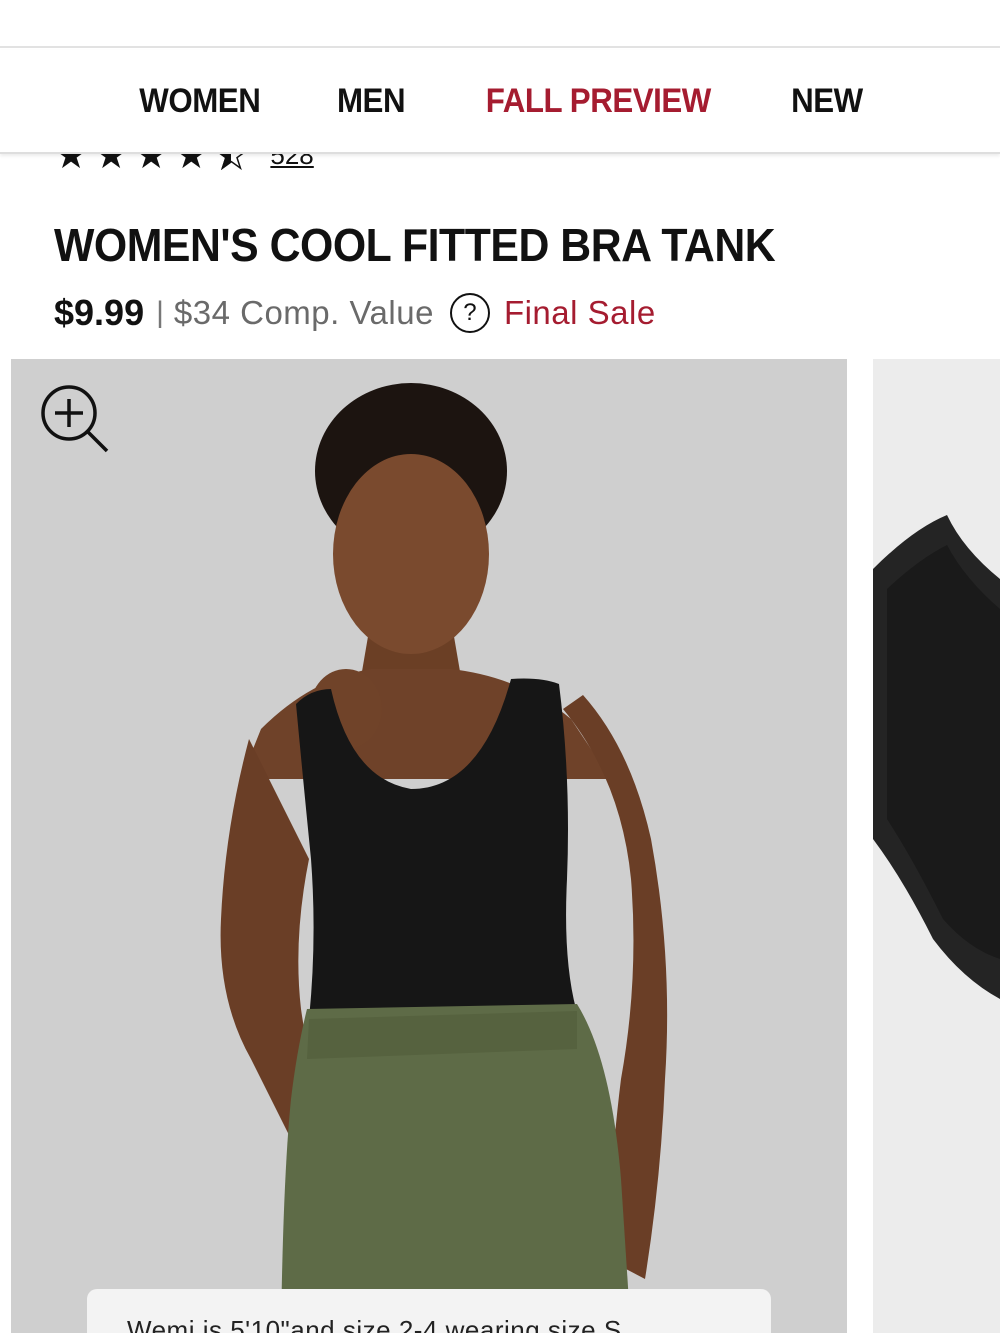 The width and height of the screenshot is (1000, 1333). I want to click on sale-price: $9.99, so click(99, 312).